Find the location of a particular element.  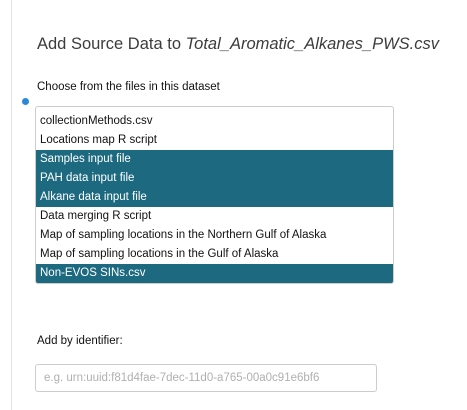

dialog-title-filename: Total_Aromatic_Alkanes_PWS.csv is located at coordinates (312, 44).